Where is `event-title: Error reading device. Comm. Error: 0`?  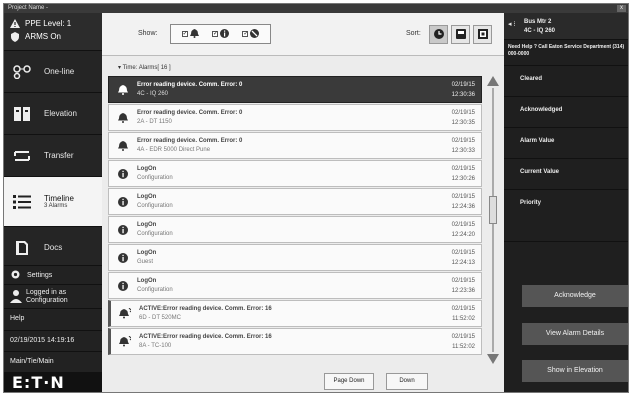 event-title: Error reading device. Comm. Error: 0 is located at coordinates (190, 141).